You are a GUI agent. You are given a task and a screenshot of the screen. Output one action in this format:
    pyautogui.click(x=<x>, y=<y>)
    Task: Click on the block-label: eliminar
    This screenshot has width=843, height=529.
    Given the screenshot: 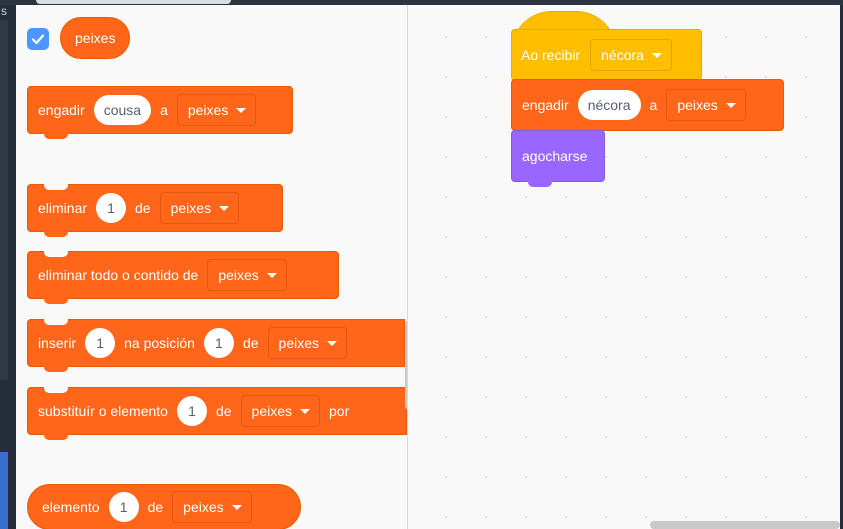 What is the action you would take?
    pyautogui.click(x=63, y=208)
    